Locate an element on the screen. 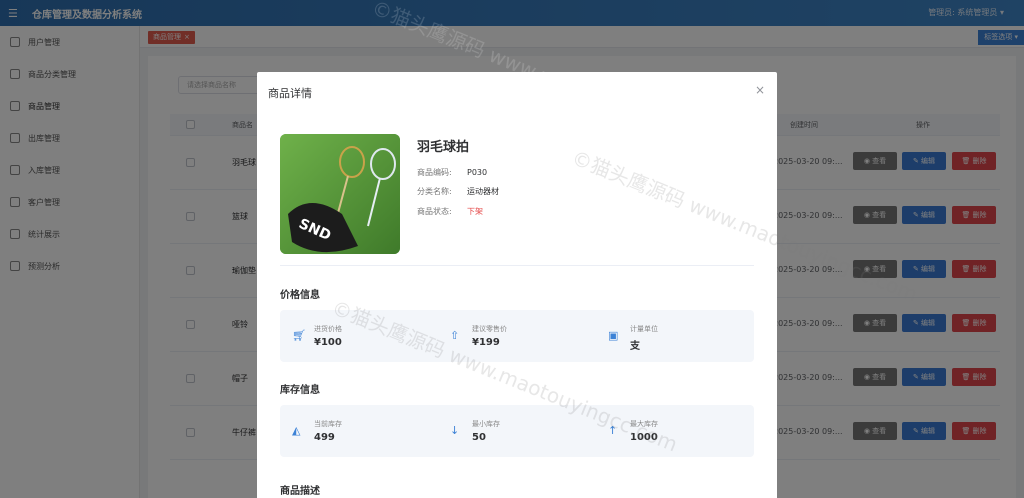  bag-icon: ◭ is located at coordinates (296, 430).